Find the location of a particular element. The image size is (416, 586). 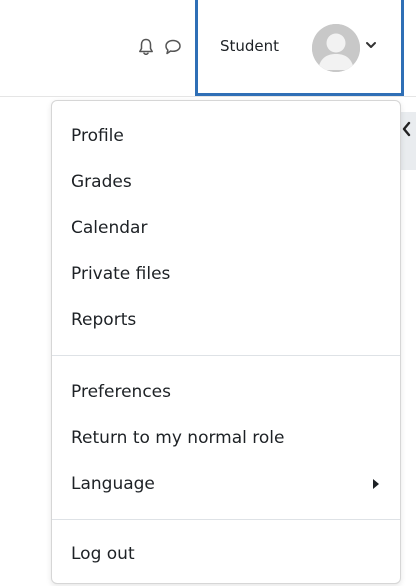

chat-bubble-icon is located at coordinates (173, 47).